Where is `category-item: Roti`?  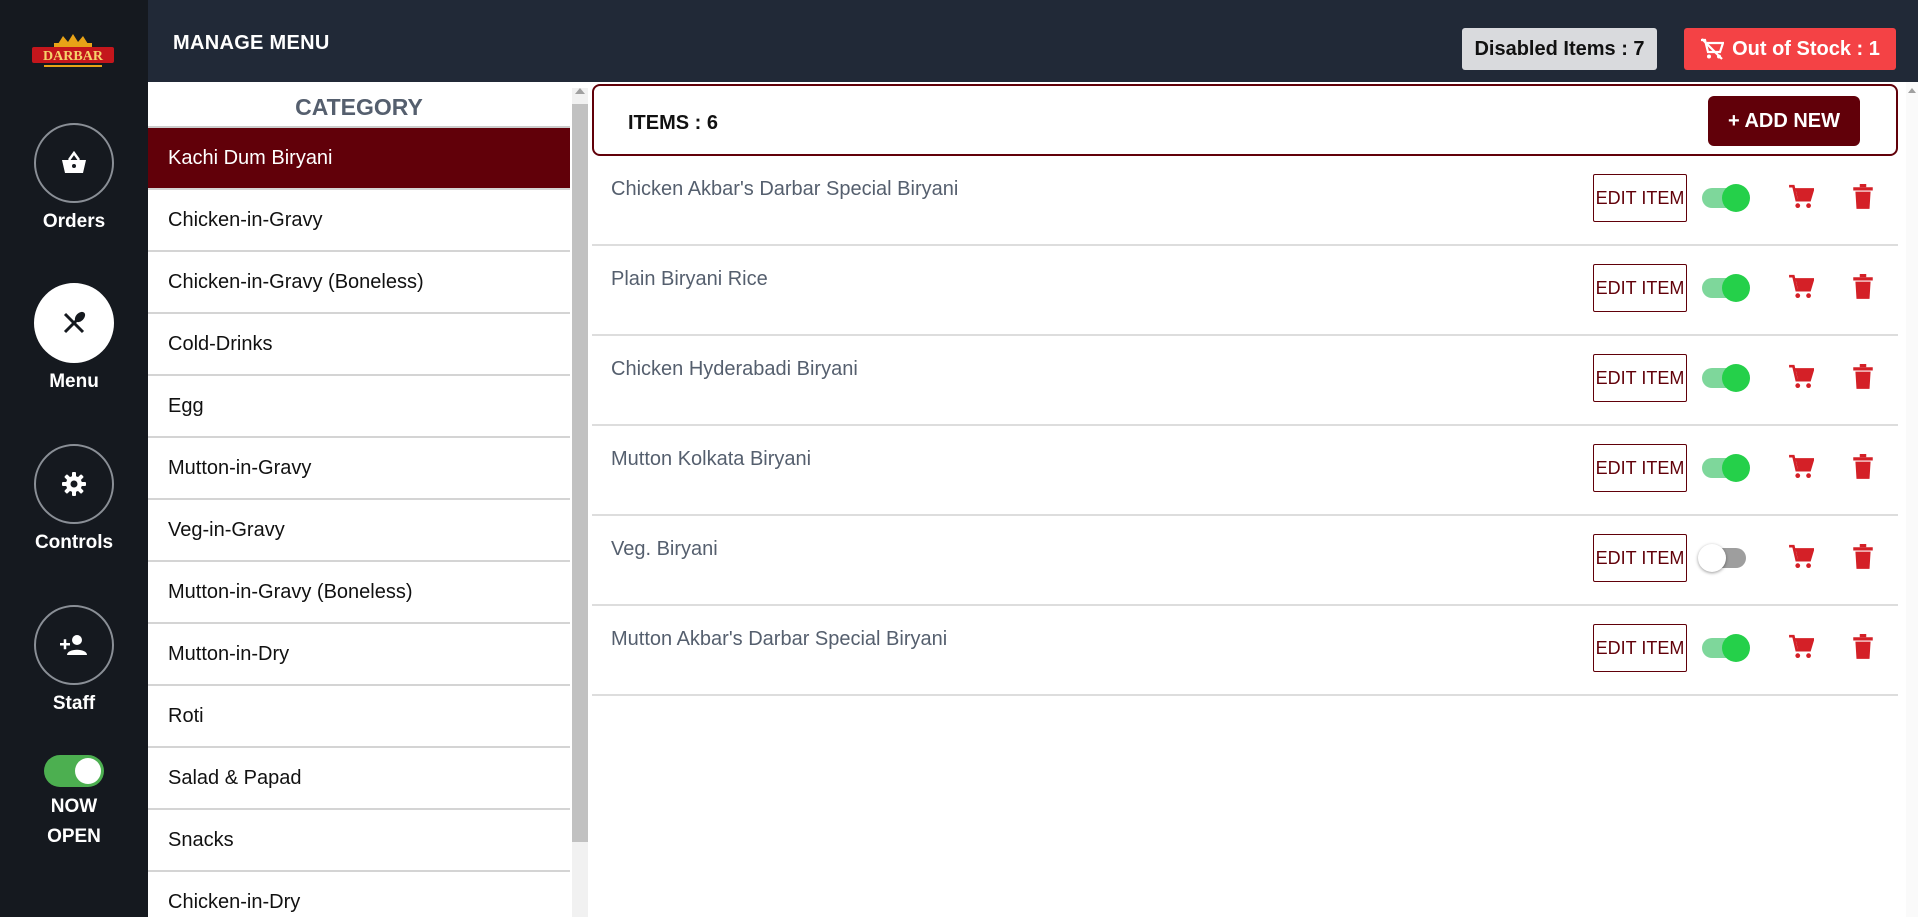
category-item: Roti is located at coordinates (359, 717).